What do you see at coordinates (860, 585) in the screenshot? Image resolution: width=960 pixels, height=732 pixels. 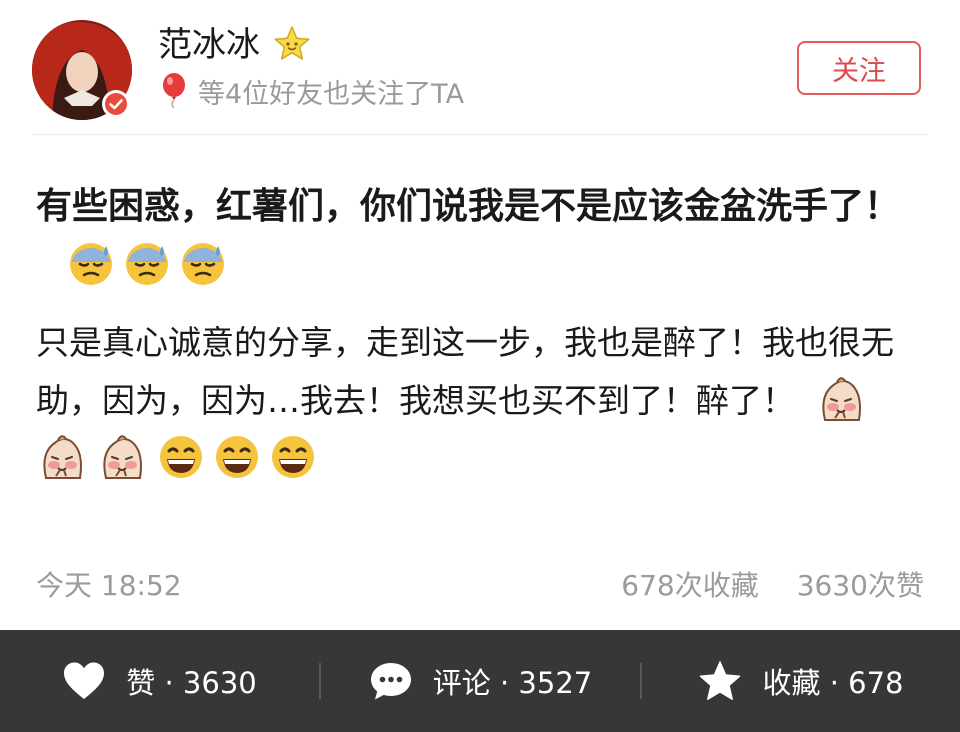 I see `likes-count: 3630次赞` at bounding box center [860, 585].